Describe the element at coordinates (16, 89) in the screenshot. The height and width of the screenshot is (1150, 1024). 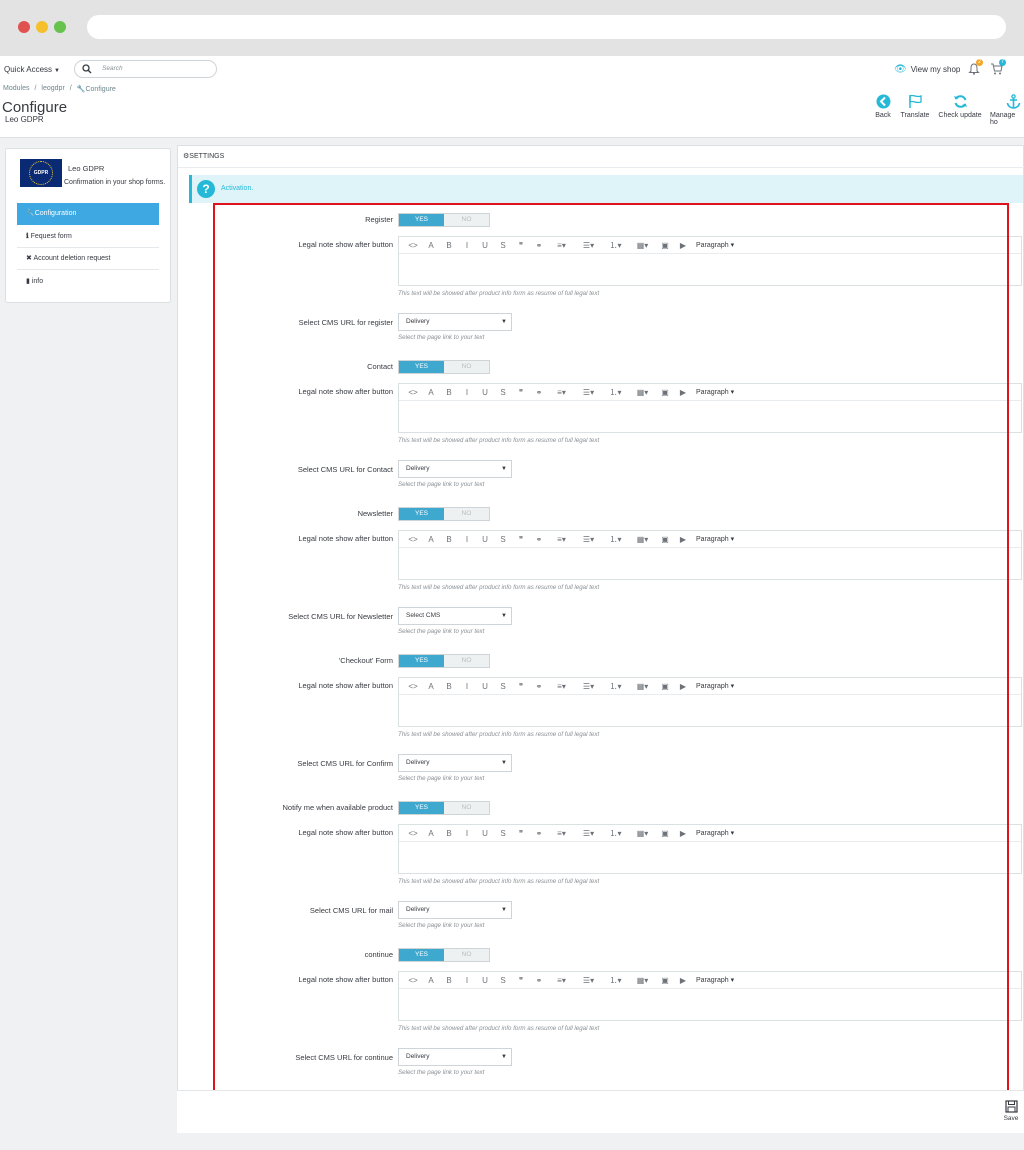
I see `breadcrumb-modules: Modules` at that location.